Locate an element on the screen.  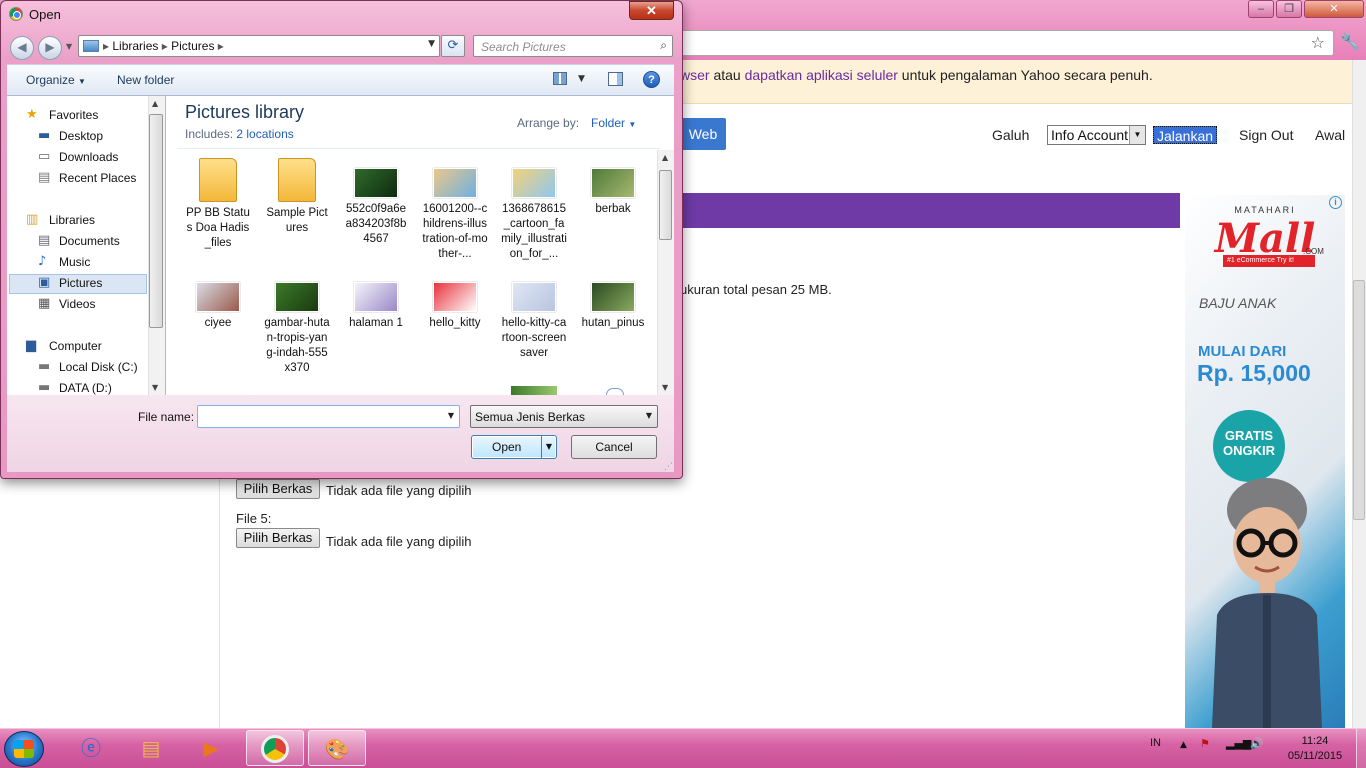
file-item: berbak is located at coordinates (613, 187).